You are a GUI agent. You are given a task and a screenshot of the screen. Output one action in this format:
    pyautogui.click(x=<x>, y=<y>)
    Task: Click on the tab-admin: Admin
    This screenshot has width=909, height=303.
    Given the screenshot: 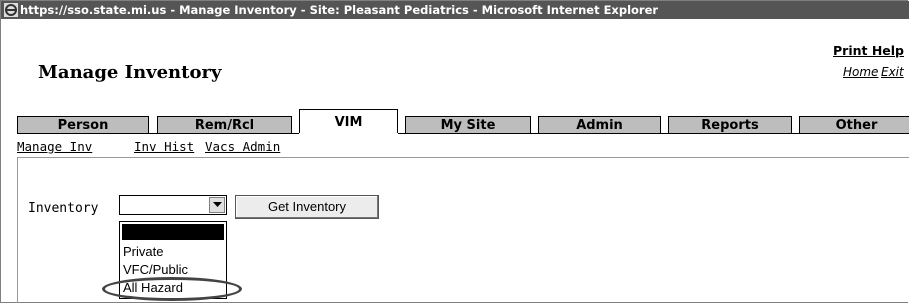 What is the action you would take?
    pyautogui.click(x=599, y=124)
    